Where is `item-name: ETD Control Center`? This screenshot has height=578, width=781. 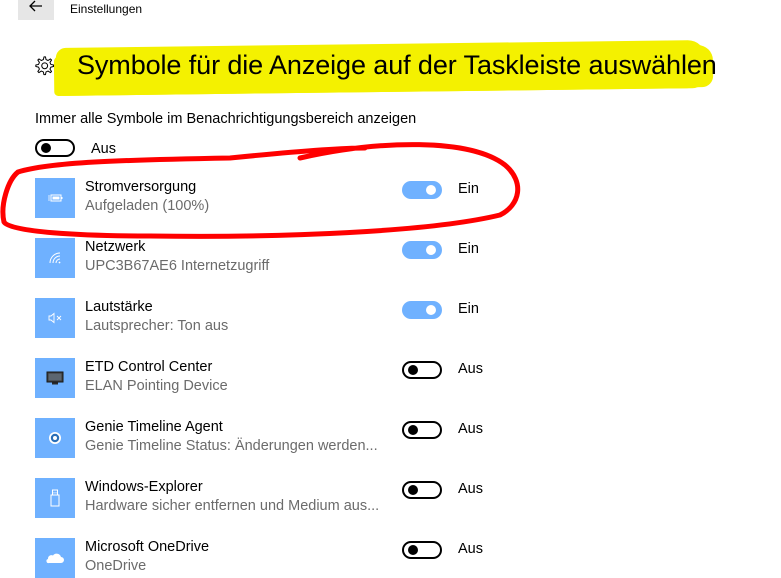 item-name: ETD Control Center is located at coordinates (149, 367).